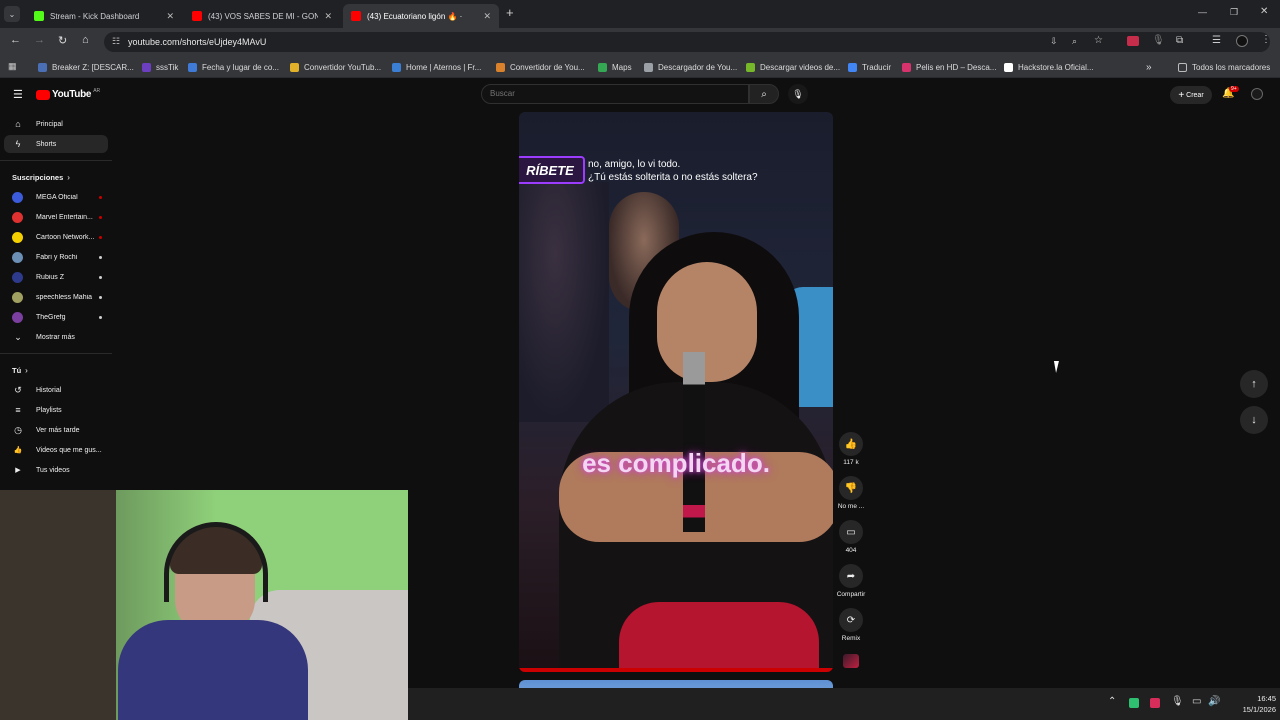  Describe the element at coordinates (56, 297) in the screenshot. I see `subscription-item: speechless Mahia` at that location.